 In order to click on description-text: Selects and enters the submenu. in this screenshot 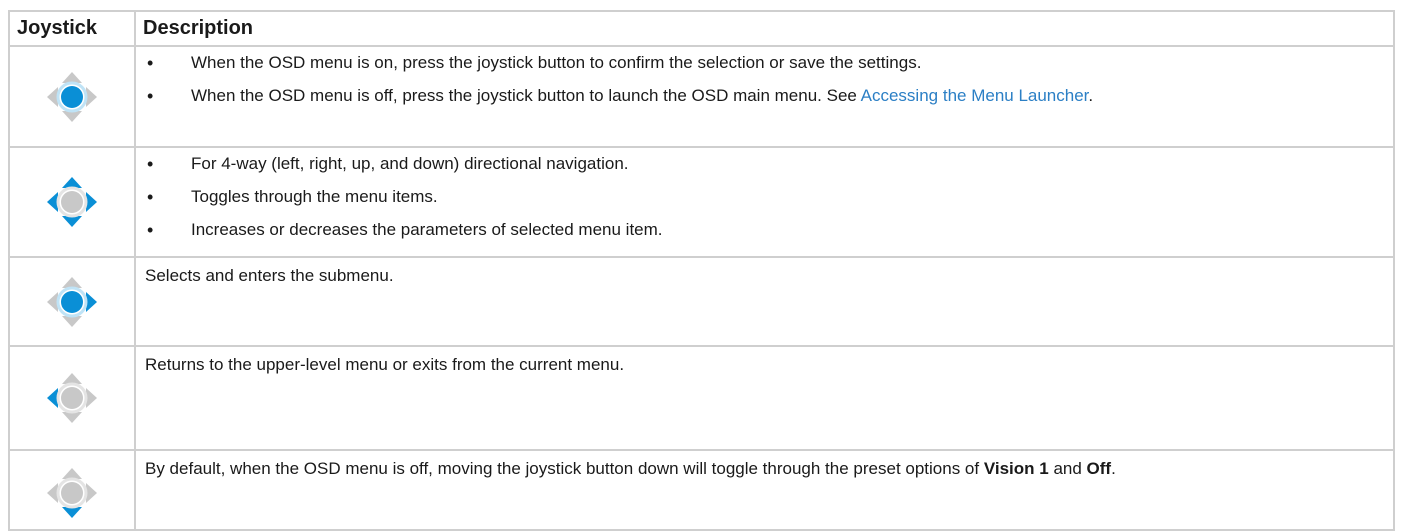, I will do `click(269, 275)`.